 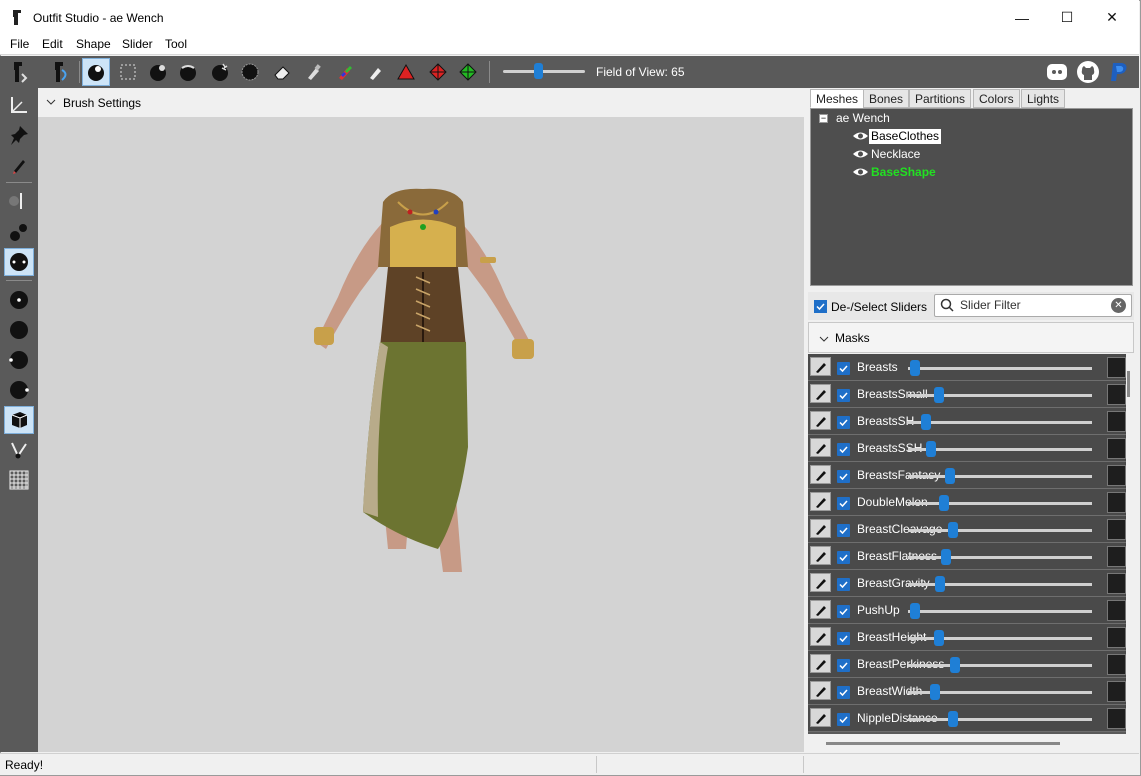 I want to click on alpha-brush-button, so click(x=376, y=72).